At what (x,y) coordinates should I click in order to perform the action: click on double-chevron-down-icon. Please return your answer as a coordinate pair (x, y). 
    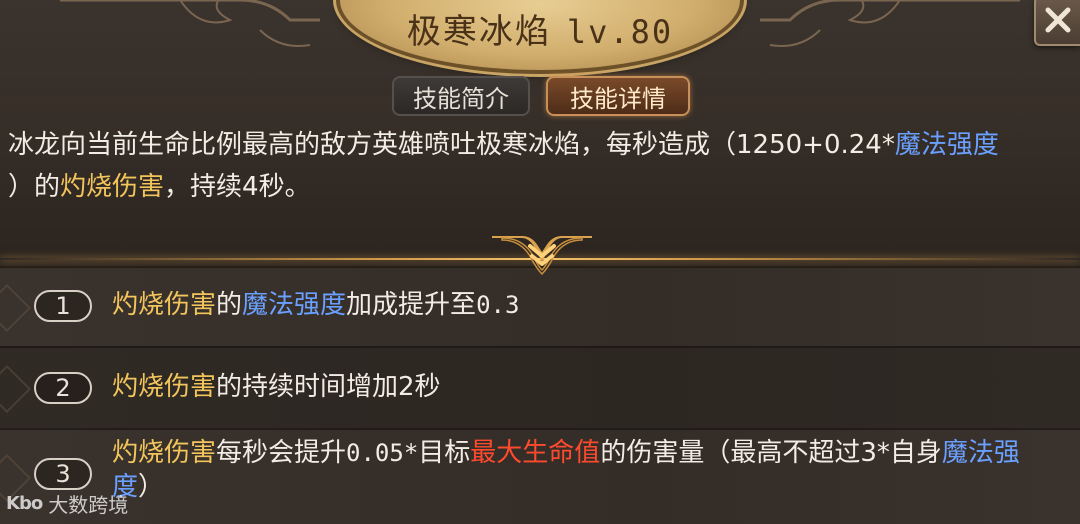
    Looking at the image, I should click on (542, 254).